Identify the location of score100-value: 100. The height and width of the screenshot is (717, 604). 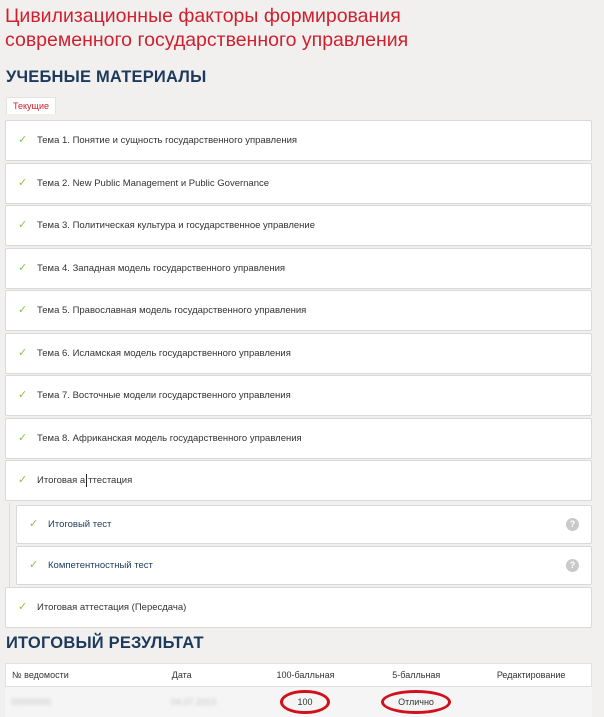
(305, 702).